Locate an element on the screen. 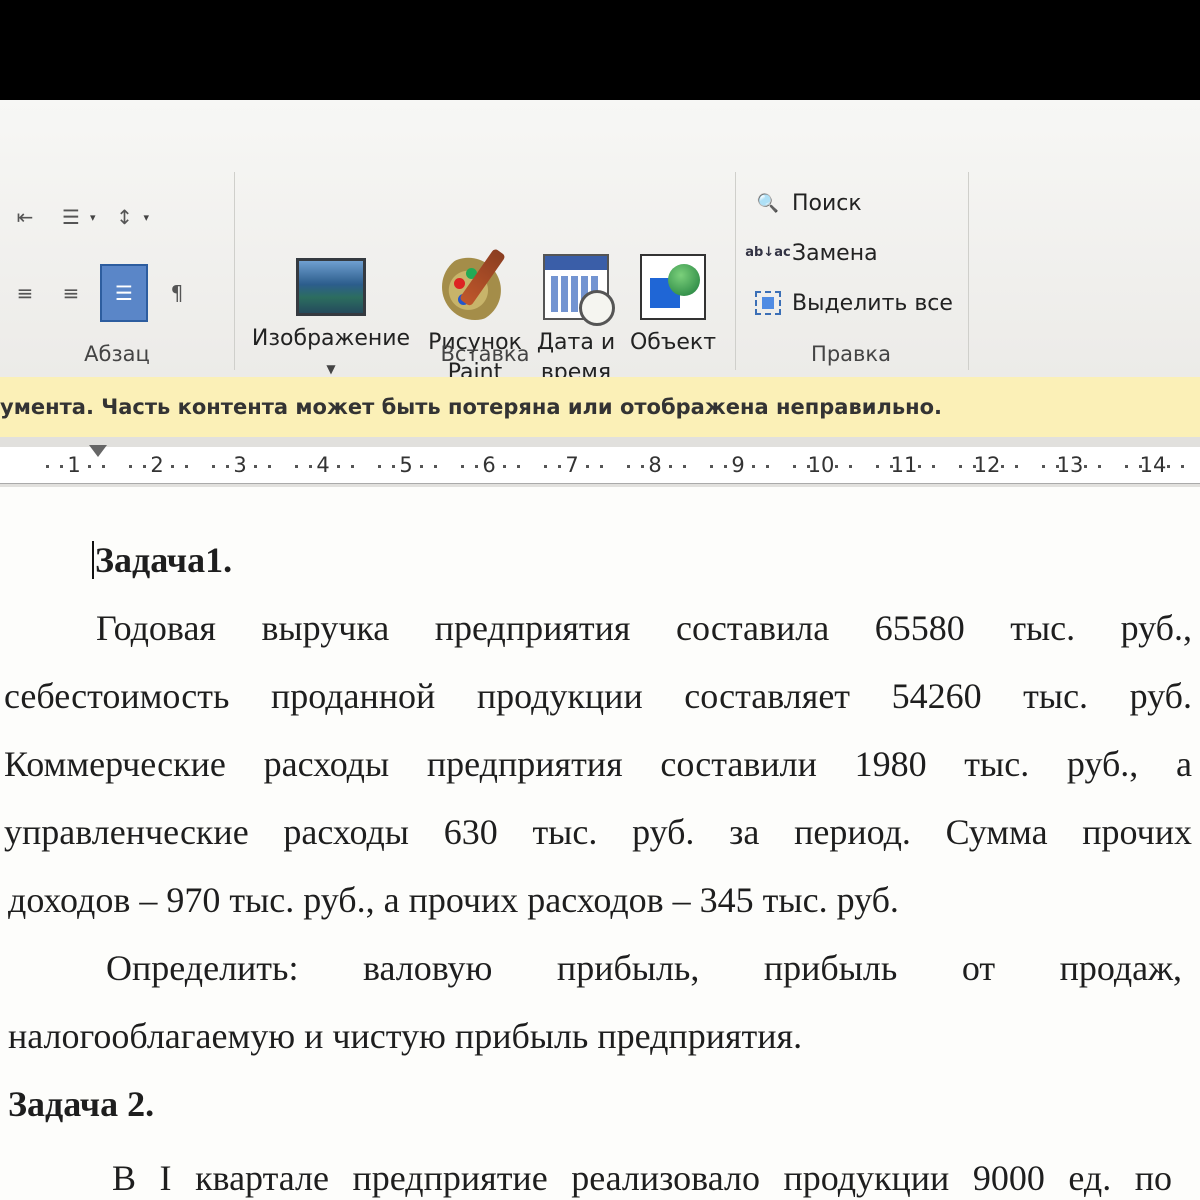 The image size is (1200, 1200). select-all-button: Выделить все is located at coordinates (852, 303).